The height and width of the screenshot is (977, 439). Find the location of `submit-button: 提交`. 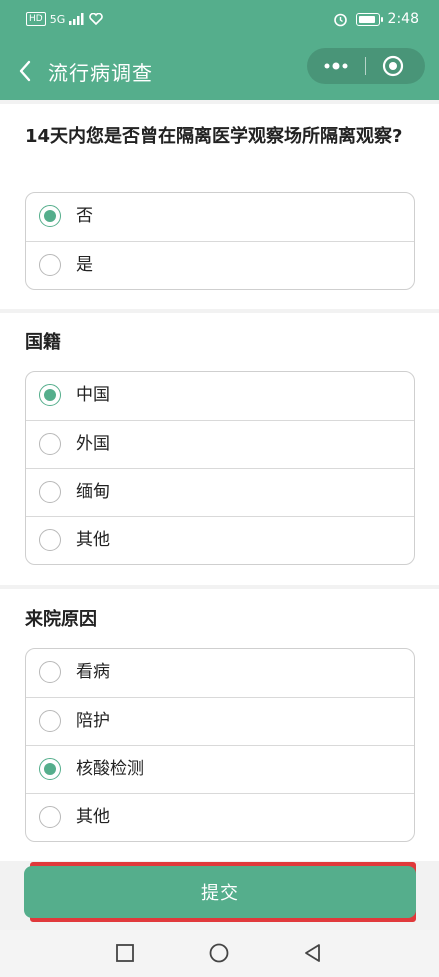

submit-button: 提交 is located at coordinates (220, 892).